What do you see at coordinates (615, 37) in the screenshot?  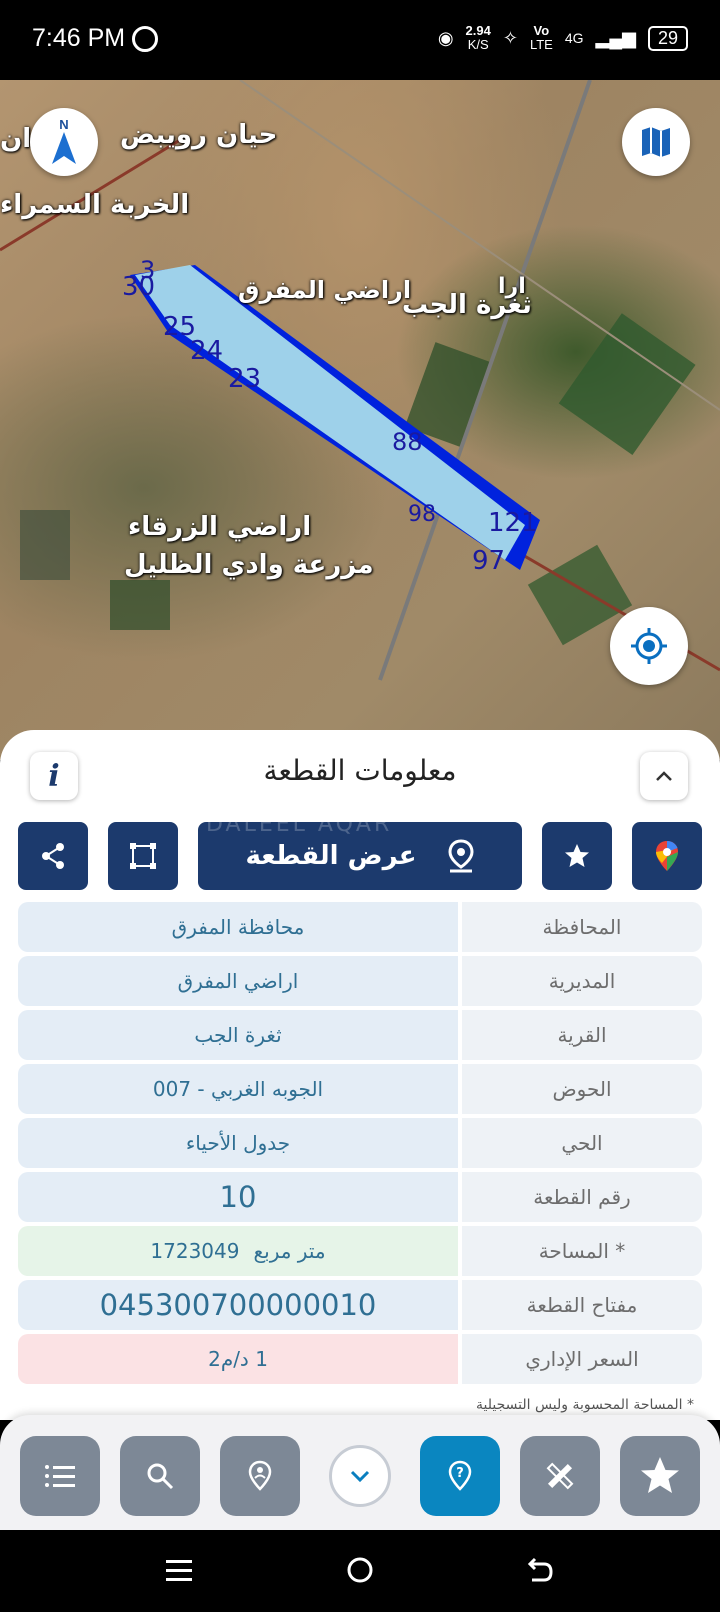 I see `signal-icon: ▂▄▆` at bounding box center [615, 37].